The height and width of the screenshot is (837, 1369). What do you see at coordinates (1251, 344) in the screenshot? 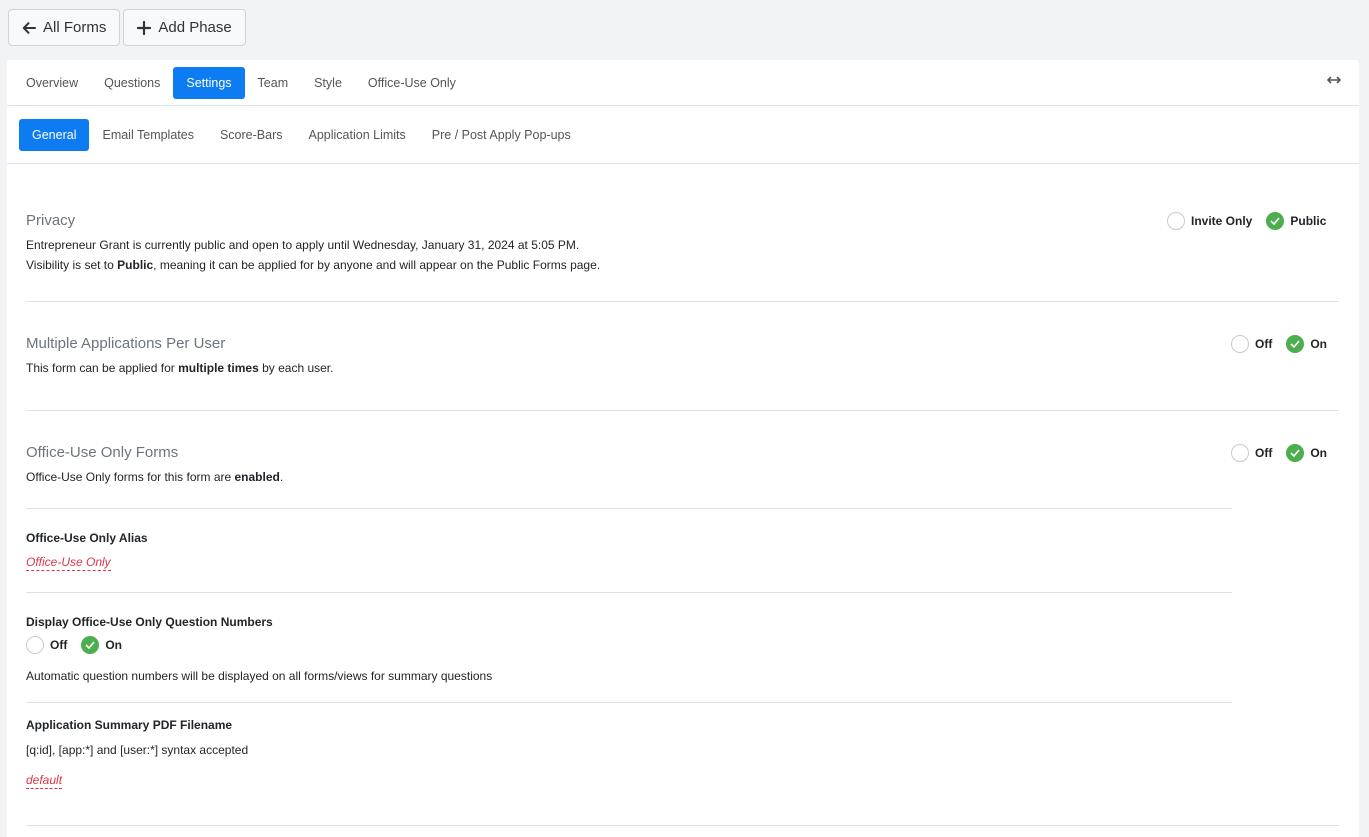
I see `multiple-apps-off-radio: Off` at bounding box center [1251, 344].